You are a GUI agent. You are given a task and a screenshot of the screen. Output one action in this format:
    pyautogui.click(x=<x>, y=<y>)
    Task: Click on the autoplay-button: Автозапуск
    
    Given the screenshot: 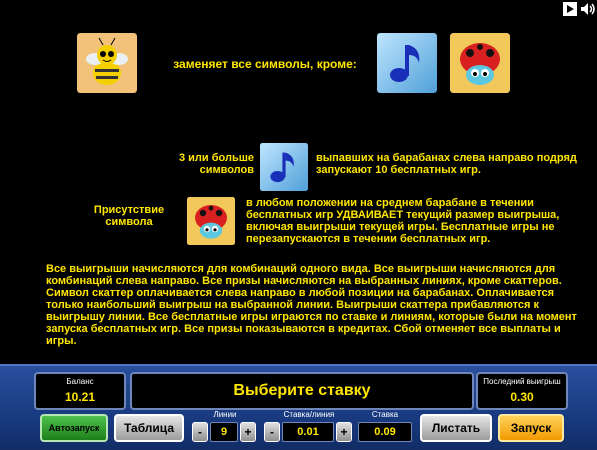 What is the action you would take?
    pyautogui.click(x=74, y=428)
    